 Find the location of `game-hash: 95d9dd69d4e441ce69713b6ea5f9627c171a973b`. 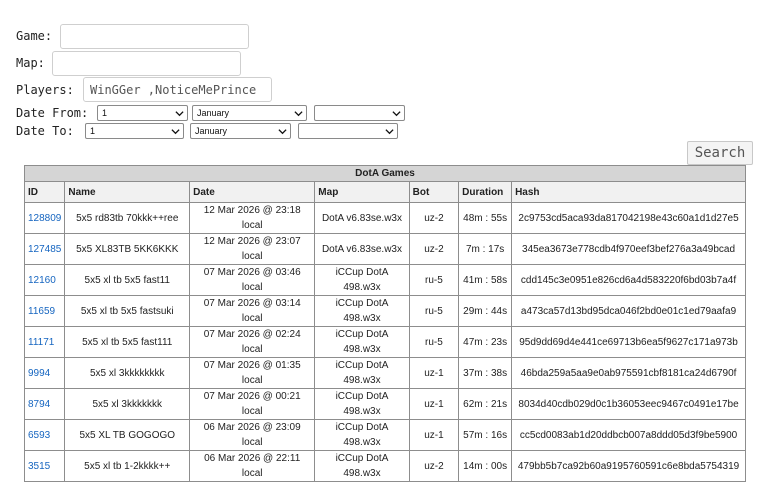

game-hash: 95d9dd69d4e441ce69713b6ea5f9627c171a973b is located at coordinates (628, 342).